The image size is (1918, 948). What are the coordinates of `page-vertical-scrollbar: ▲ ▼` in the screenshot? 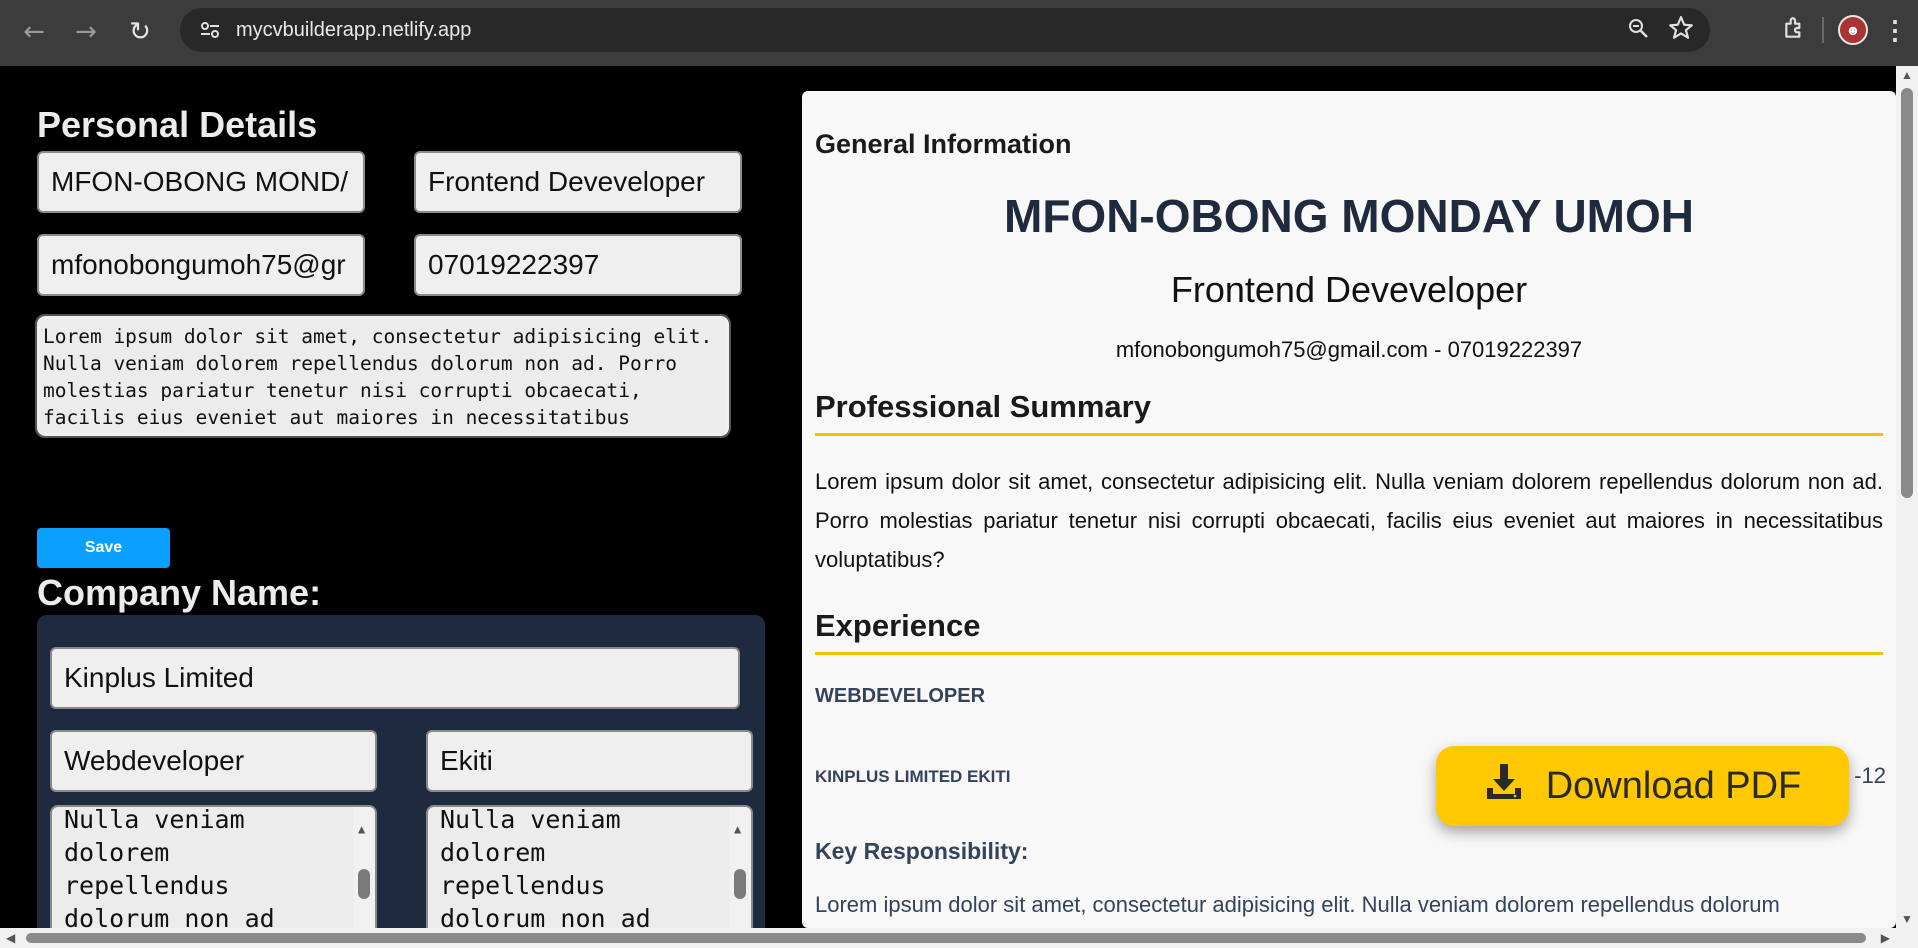 It's located at (1907, 497).